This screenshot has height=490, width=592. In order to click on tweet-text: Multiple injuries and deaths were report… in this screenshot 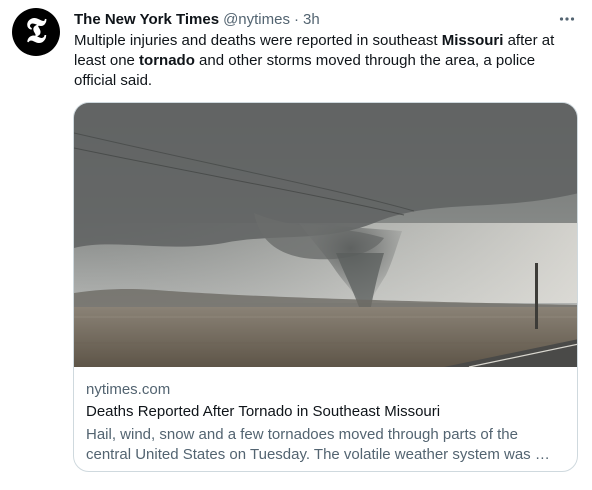, I will do `click(326, 61)`.